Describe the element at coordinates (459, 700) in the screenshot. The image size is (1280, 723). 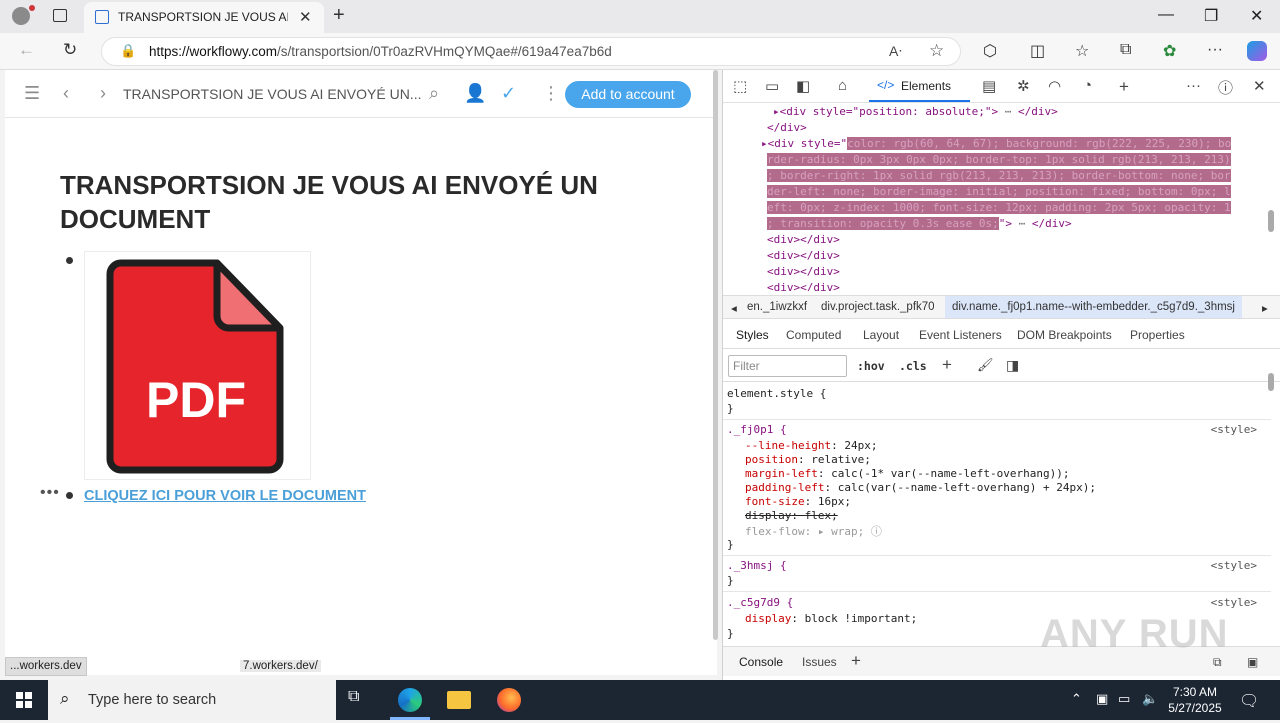
I see `file-explorer-icon` at that location.